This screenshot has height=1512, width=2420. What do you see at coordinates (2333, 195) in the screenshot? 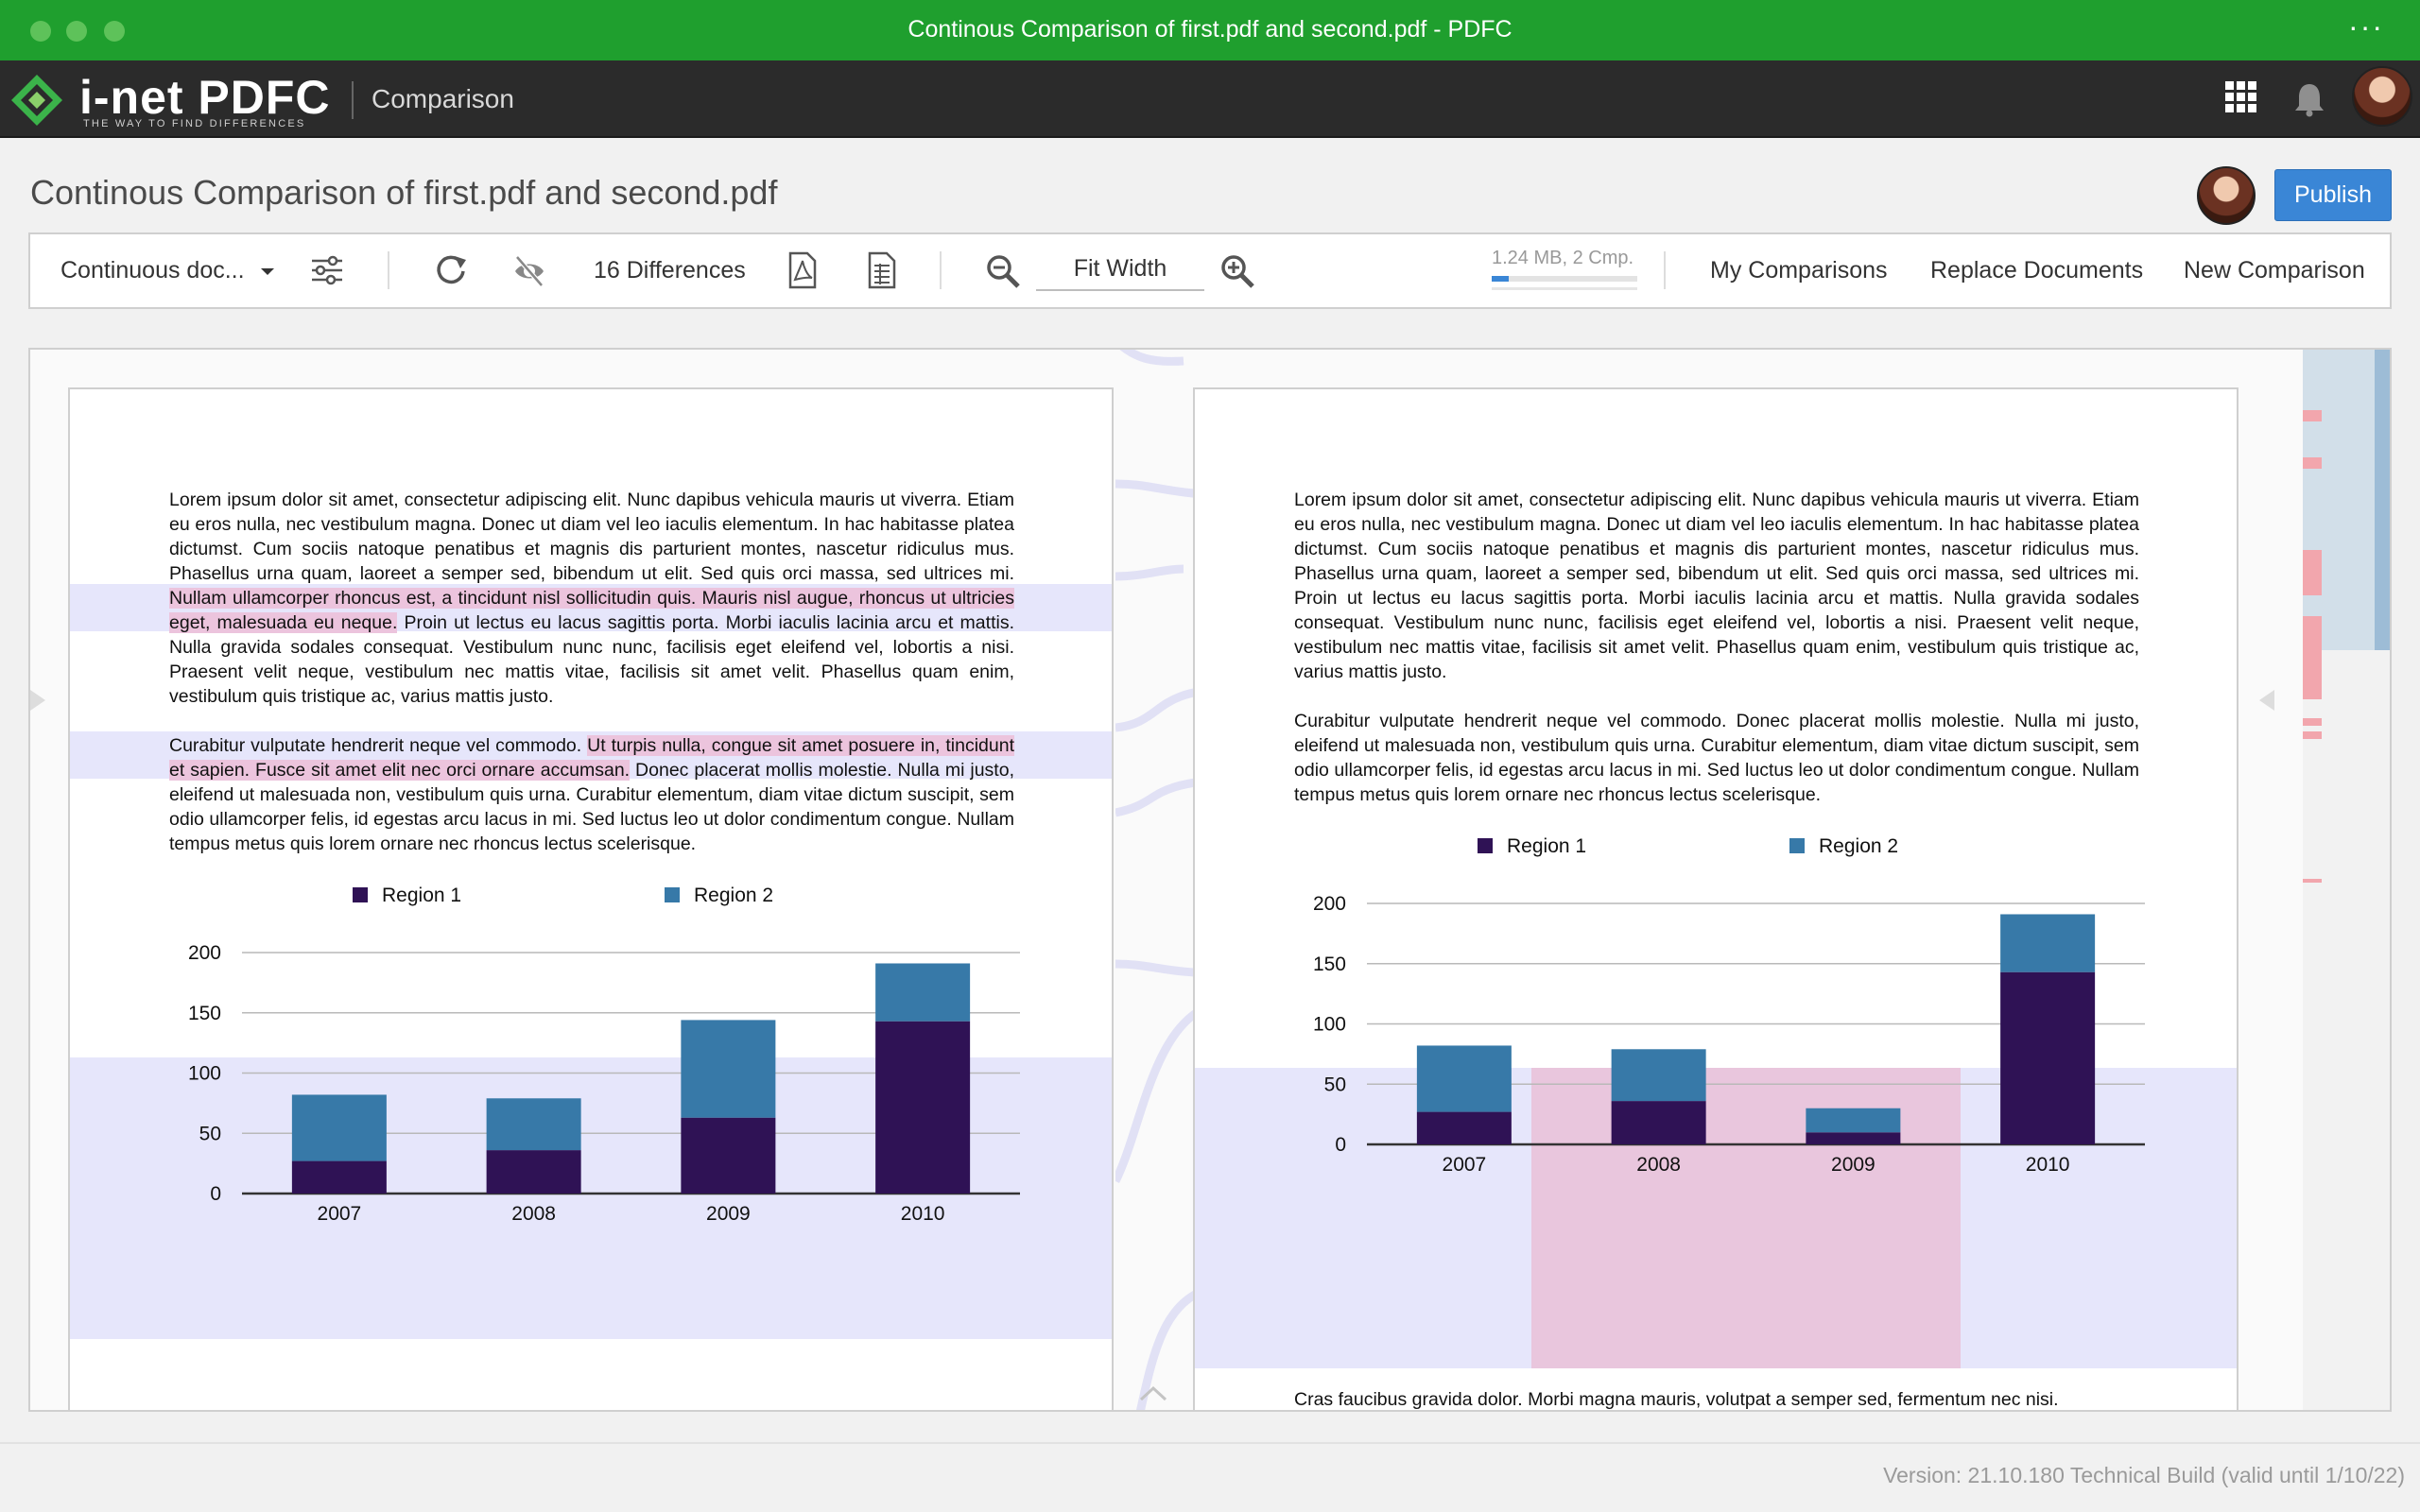
I see `publish-button: Publish` at bounding box center [2333, 195].